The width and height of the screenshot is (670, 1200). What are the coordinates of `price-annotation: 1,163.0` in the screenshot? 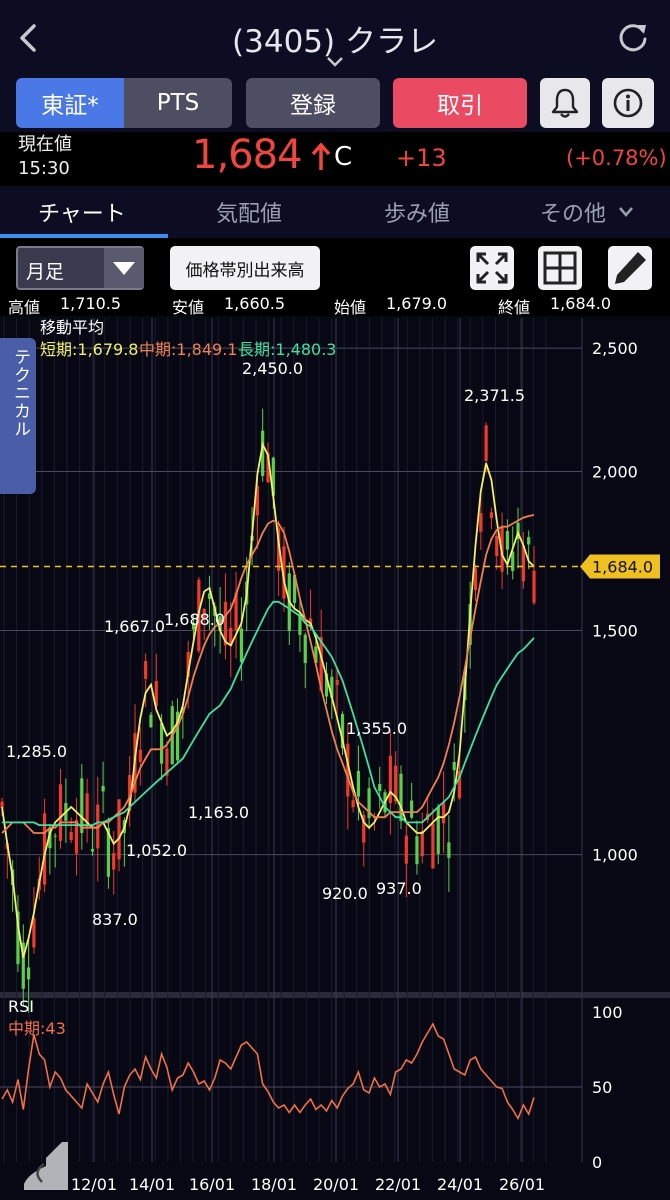 It's located at (218, 812).